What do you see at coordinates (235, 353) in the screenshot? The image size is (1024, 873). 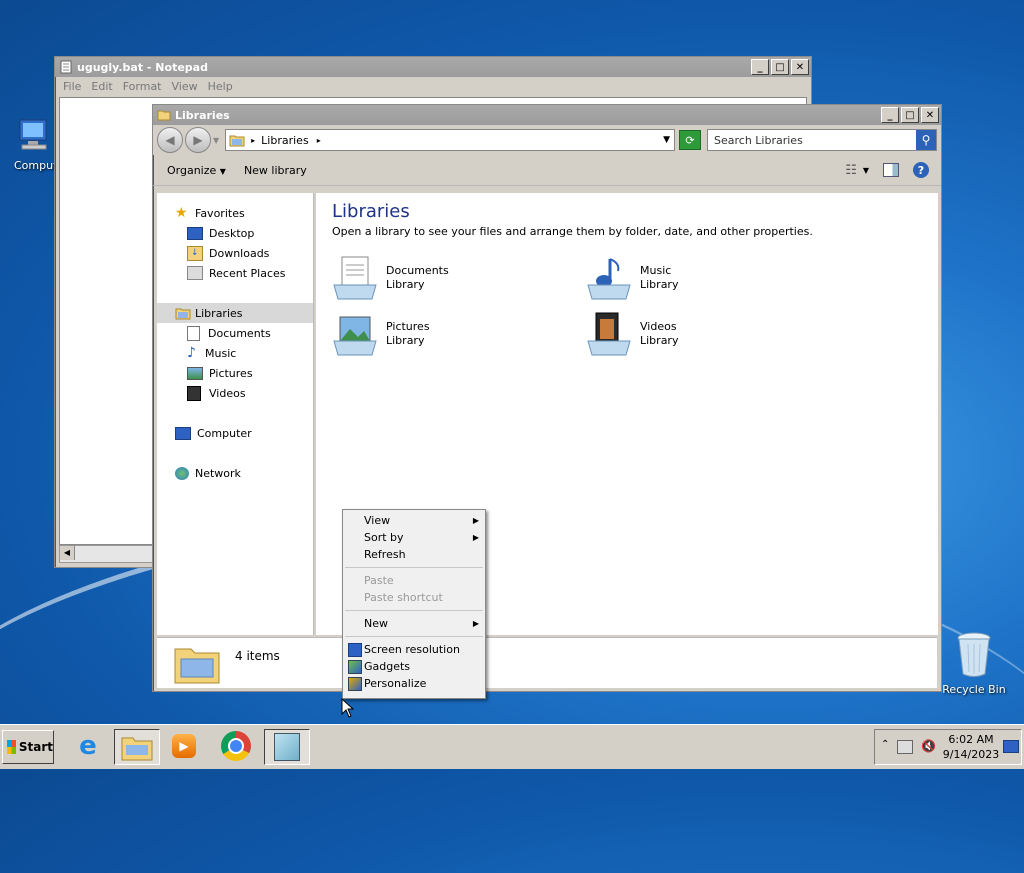 I see `nav-music: ♪ Music` at bounding box center [235, 353].